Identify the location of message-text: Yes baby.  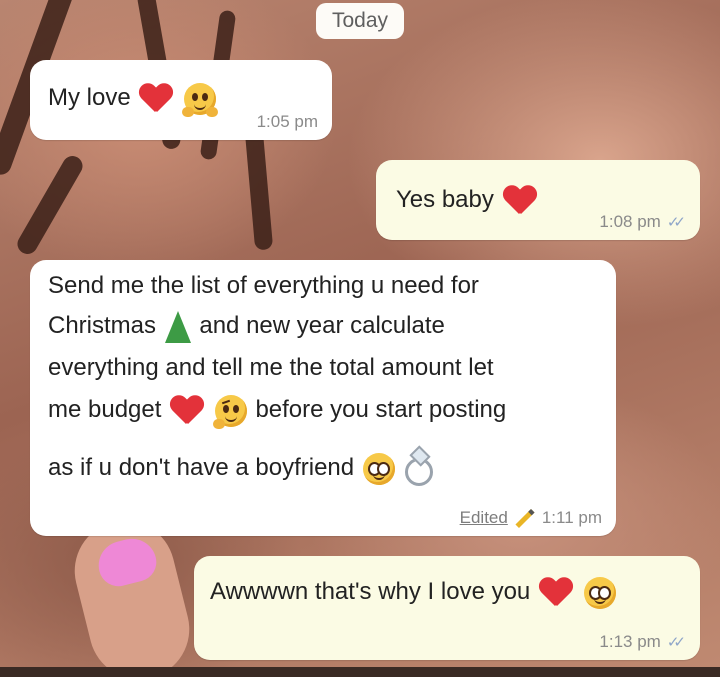
(445, 199).